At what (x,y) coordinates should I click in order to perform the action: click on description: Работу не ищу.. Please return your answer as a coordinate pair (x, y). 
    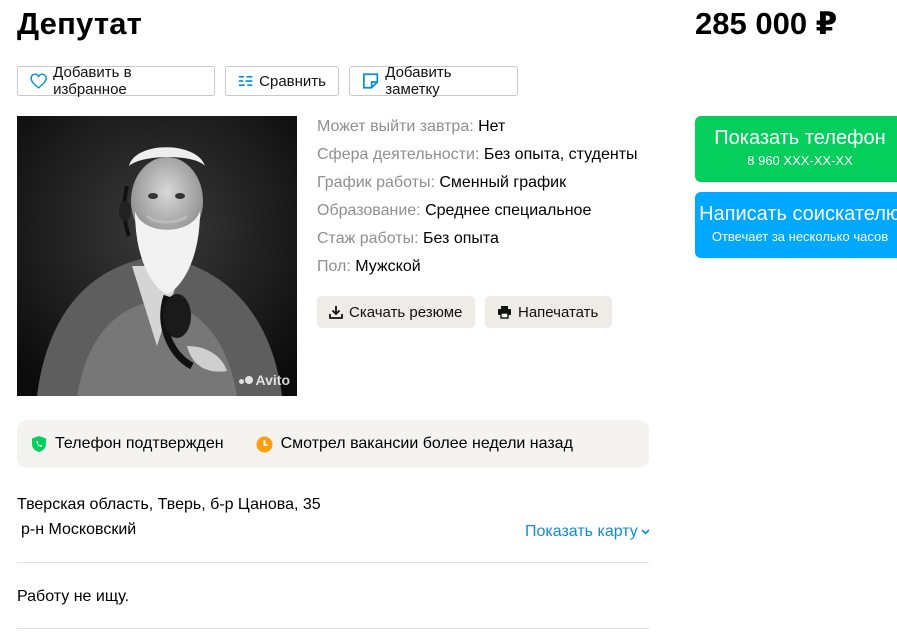
    Looking at the image, I should click on (73, 596).